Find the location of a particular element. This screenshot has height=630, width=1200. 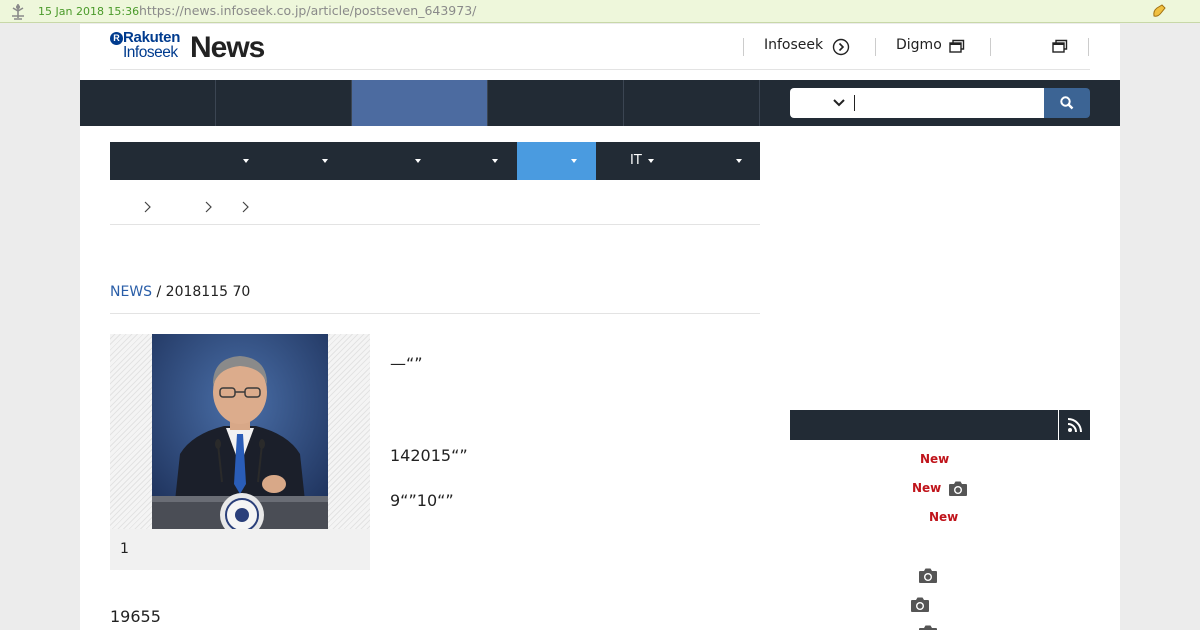

category-label: IT is located at coordinates (636, 160).